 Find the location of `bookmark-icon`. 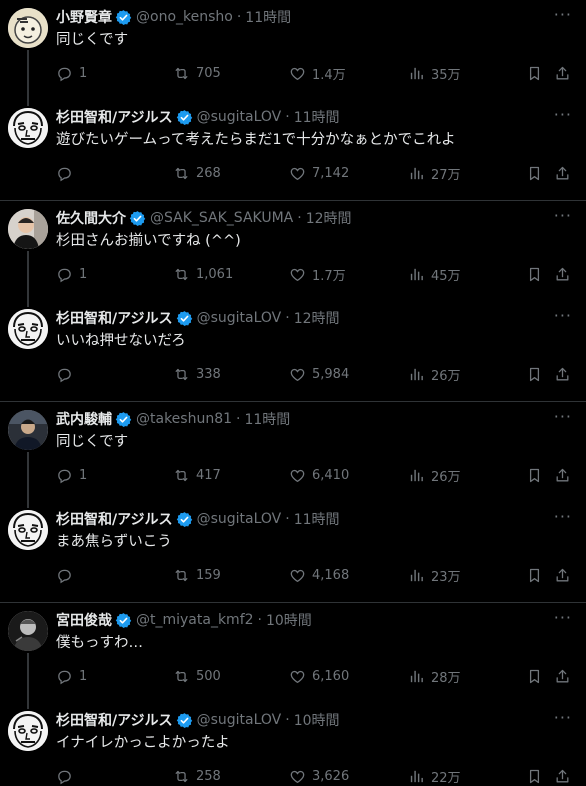

bookmark-icon is located at coordinates (534, 575).